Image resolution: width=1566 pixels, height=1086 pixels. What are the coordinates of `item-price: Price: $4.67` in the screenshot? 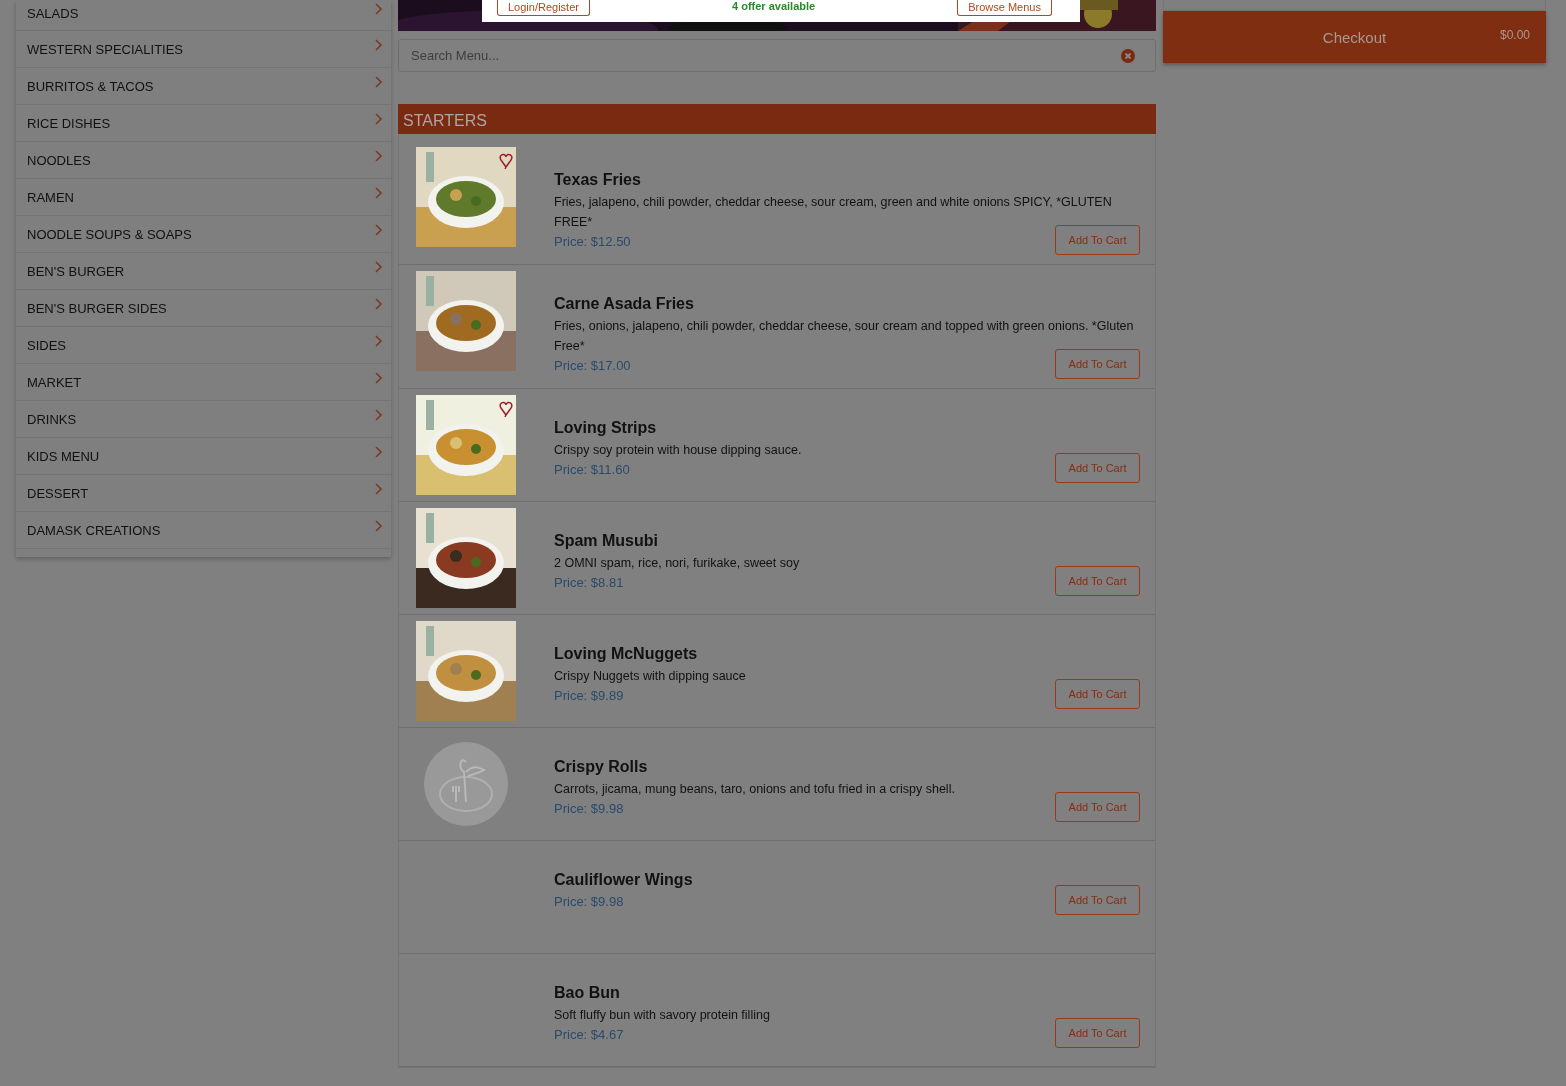 It's located at (589, 1034).